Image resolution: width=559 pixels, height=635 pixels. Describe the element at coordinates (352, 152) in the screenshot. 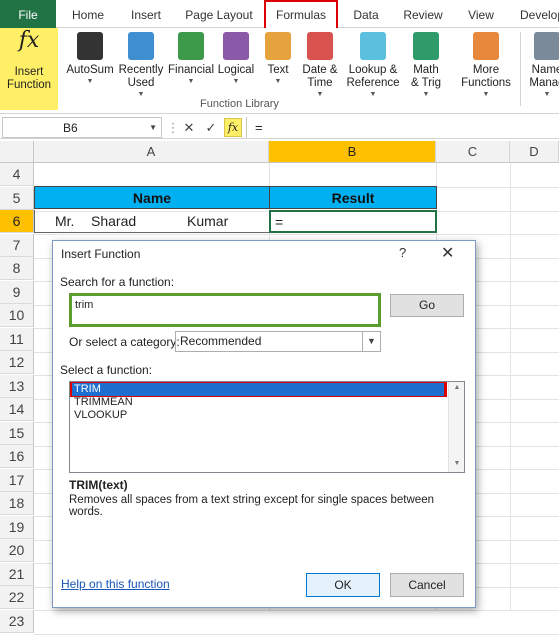

I see `column-header-b: B` at that location.